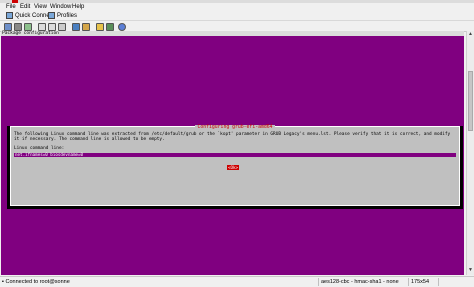 Image resolution: width=474 pixels, height=287 pixels. I want to click on menu-window: Window, so click(60, 7).